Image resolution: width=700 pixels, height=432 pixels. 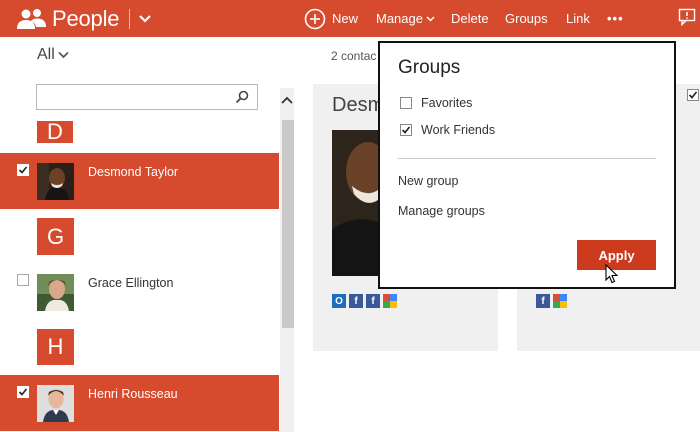 I want to click on delete-button: Delete, so click(x=470, y=18).